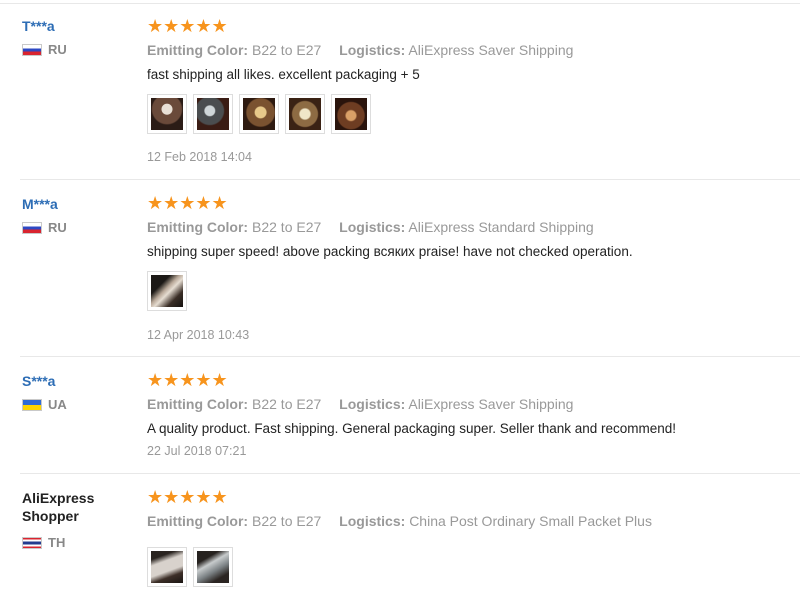  Describe the element at coordinates (57, 404) in the screenshot. I see `country-code: UA` at that location.